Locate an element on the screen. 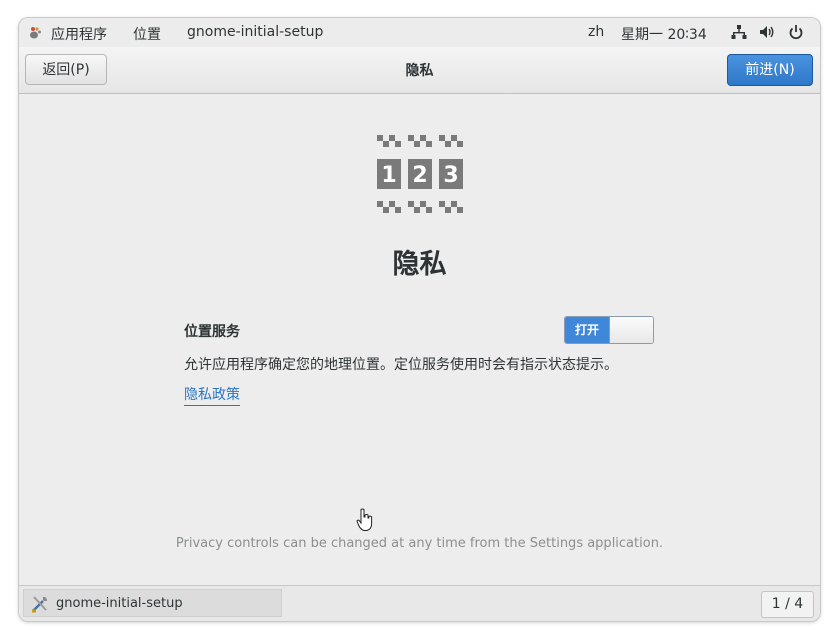 The width and height of the screenshot is (840, 640). tools-icon is located at coordinates (39, 604).